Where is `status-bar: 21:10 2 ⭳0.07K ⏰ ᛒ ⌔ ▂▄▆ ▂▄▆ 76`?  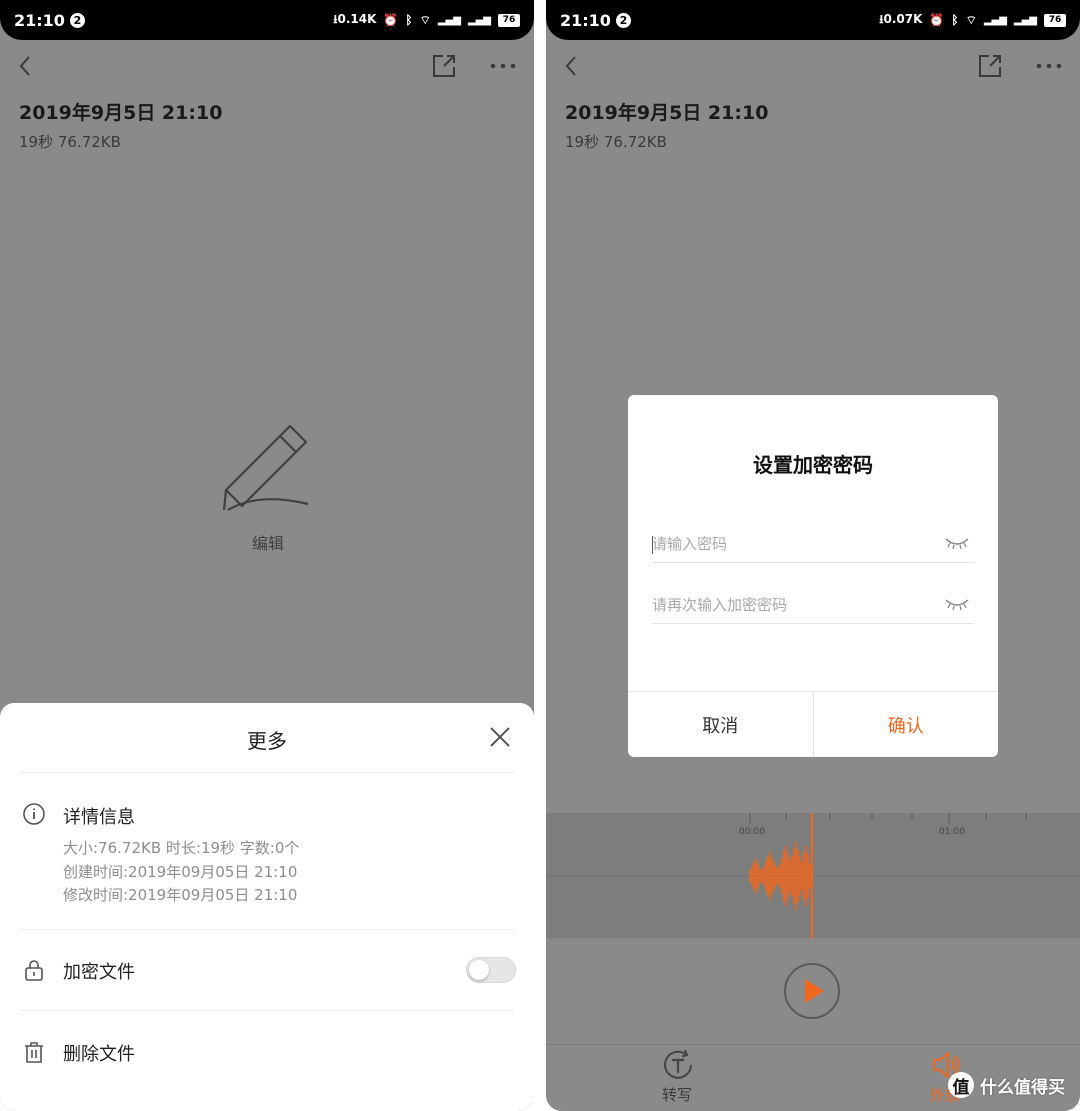 status-bar: 21:10 2 ⭳0.07K ⏰ ᛒ ⌔ ▂▄▆ ▂▄▆ 76 is located at coordinates (813, 20).